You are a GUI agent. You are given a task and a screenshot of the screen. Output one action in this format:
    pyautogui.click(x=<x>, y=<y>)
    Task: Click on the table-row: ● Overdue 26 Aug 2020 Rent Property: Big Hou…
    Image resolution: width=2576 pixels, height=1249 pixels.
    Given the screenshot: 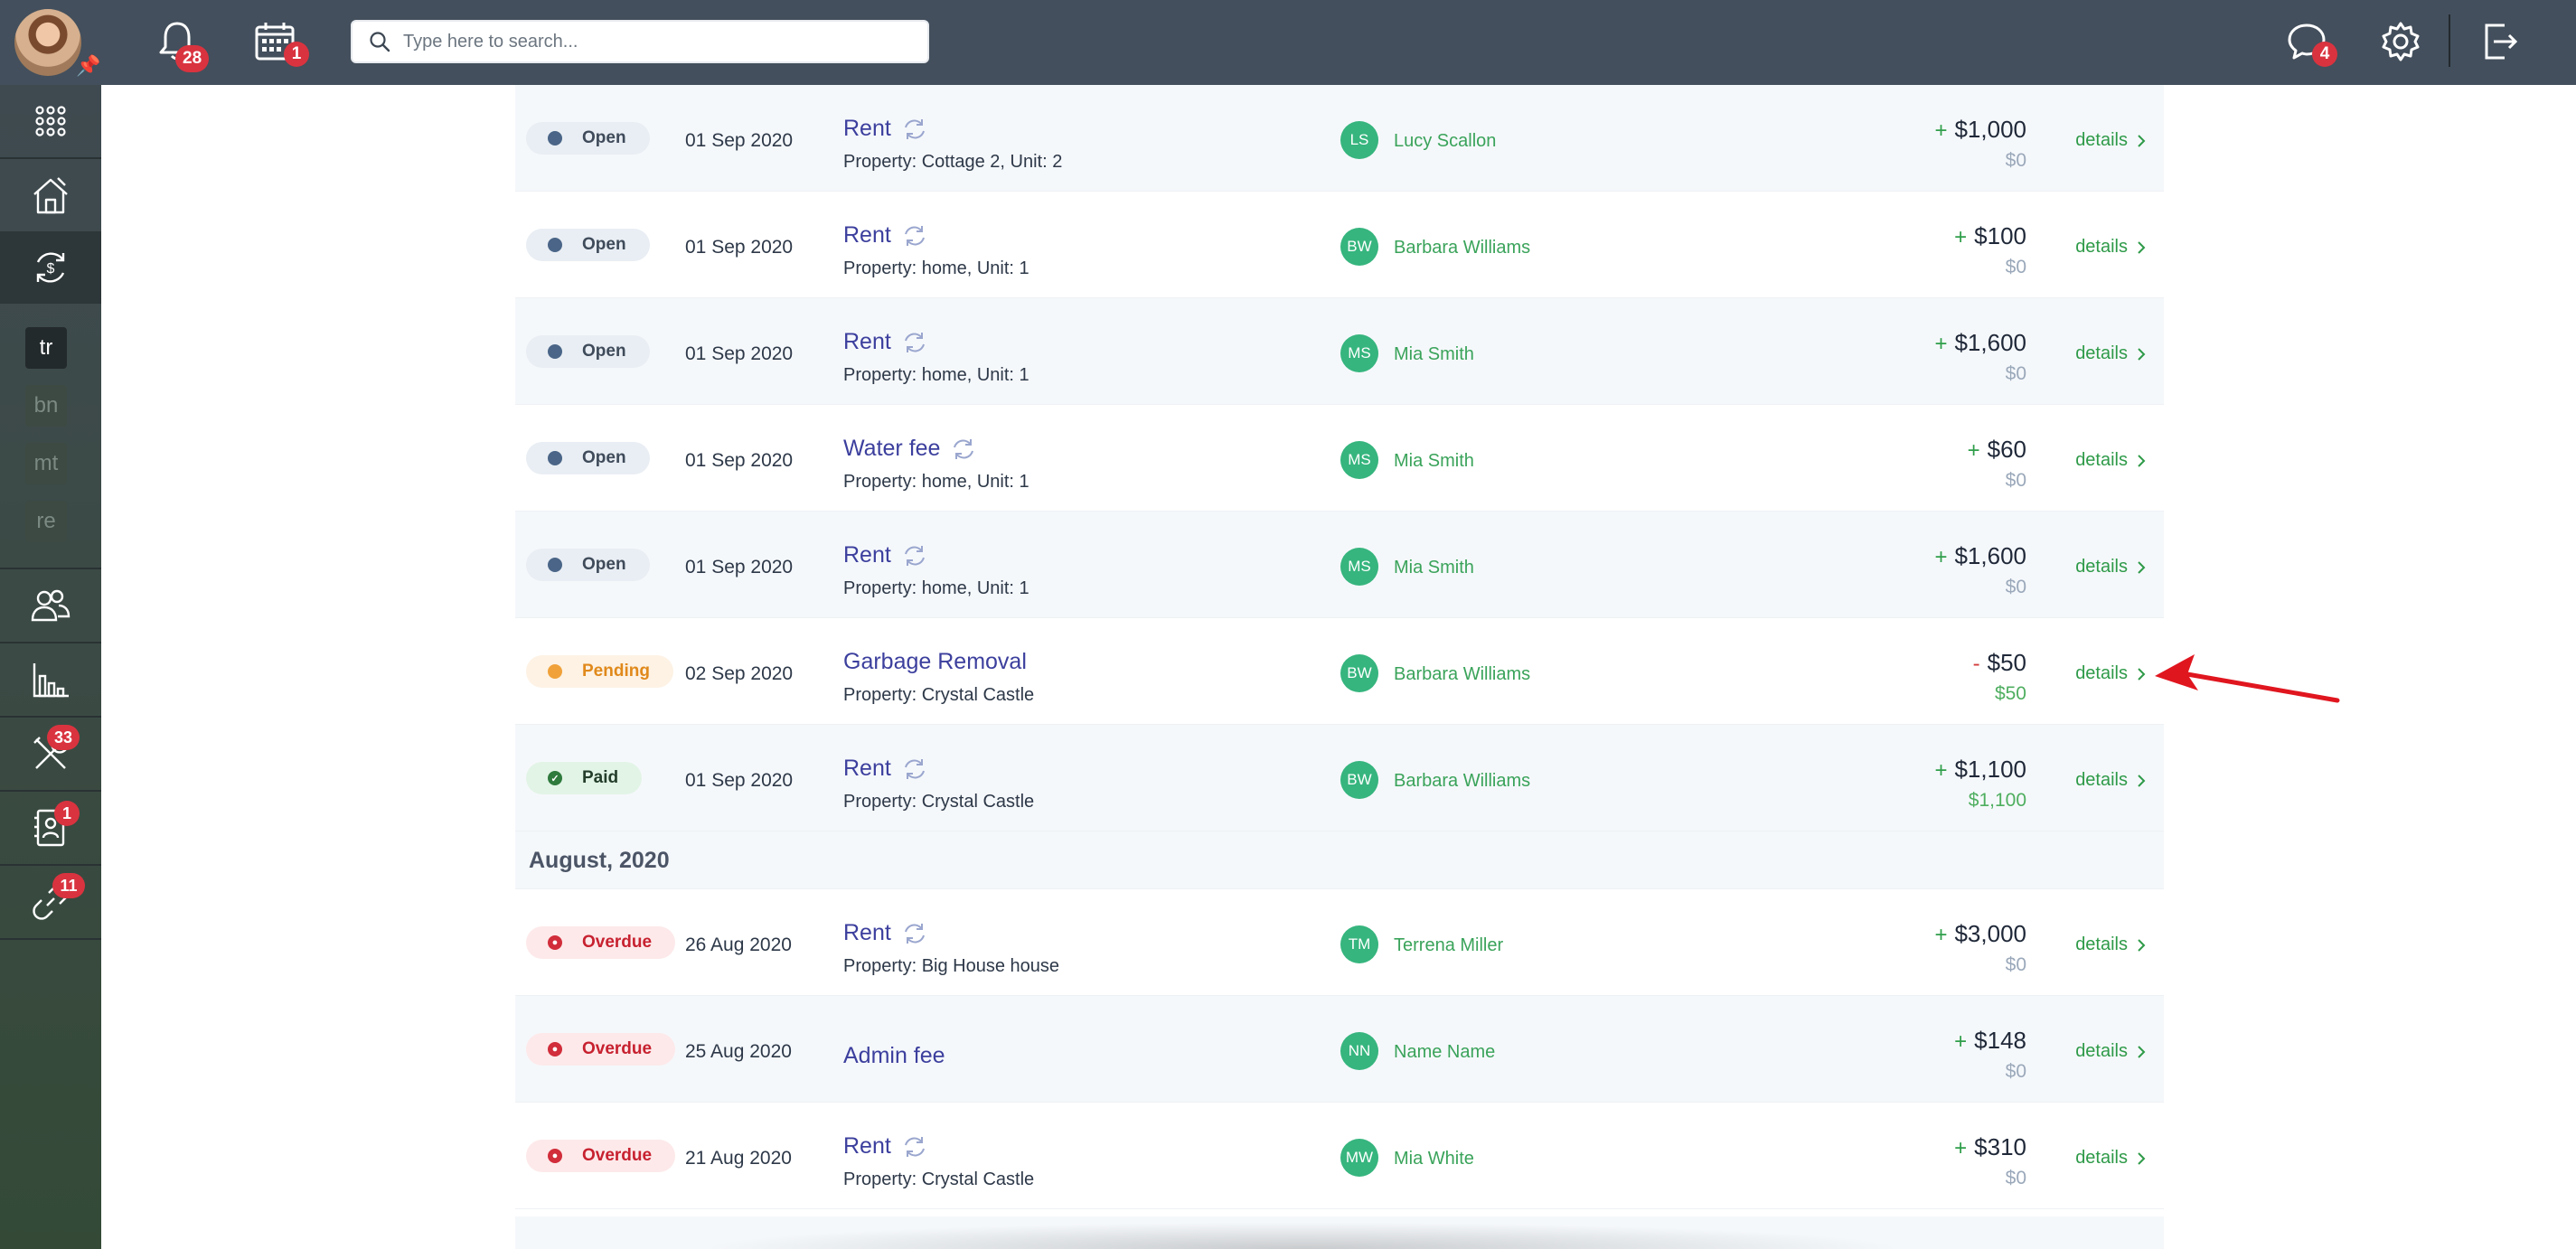 What is the action you would take?
    pyautogui.click(x=1339, y=943)
    